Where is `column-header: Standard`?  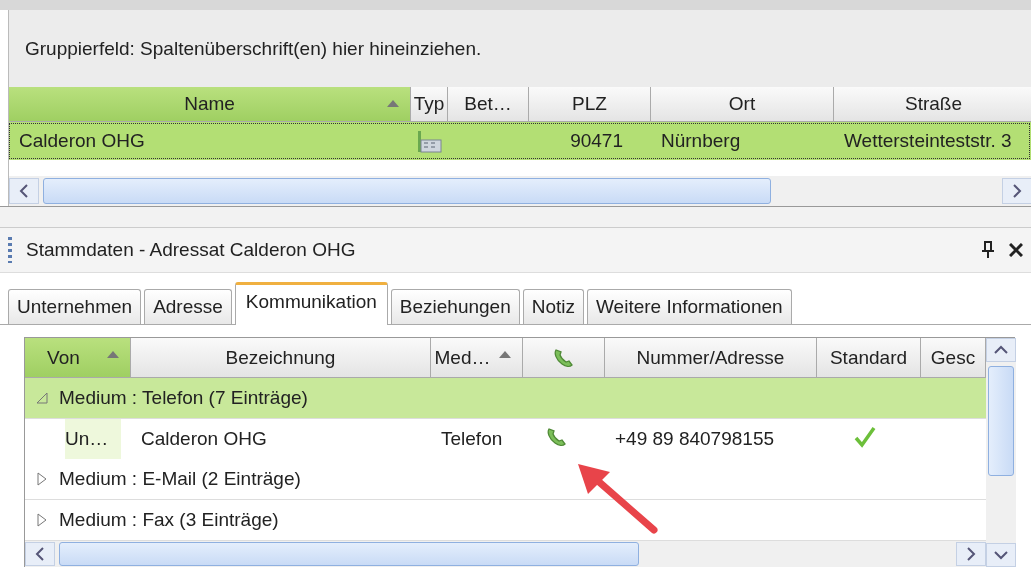
column-header: Standard is located at coordinates (869, 358).